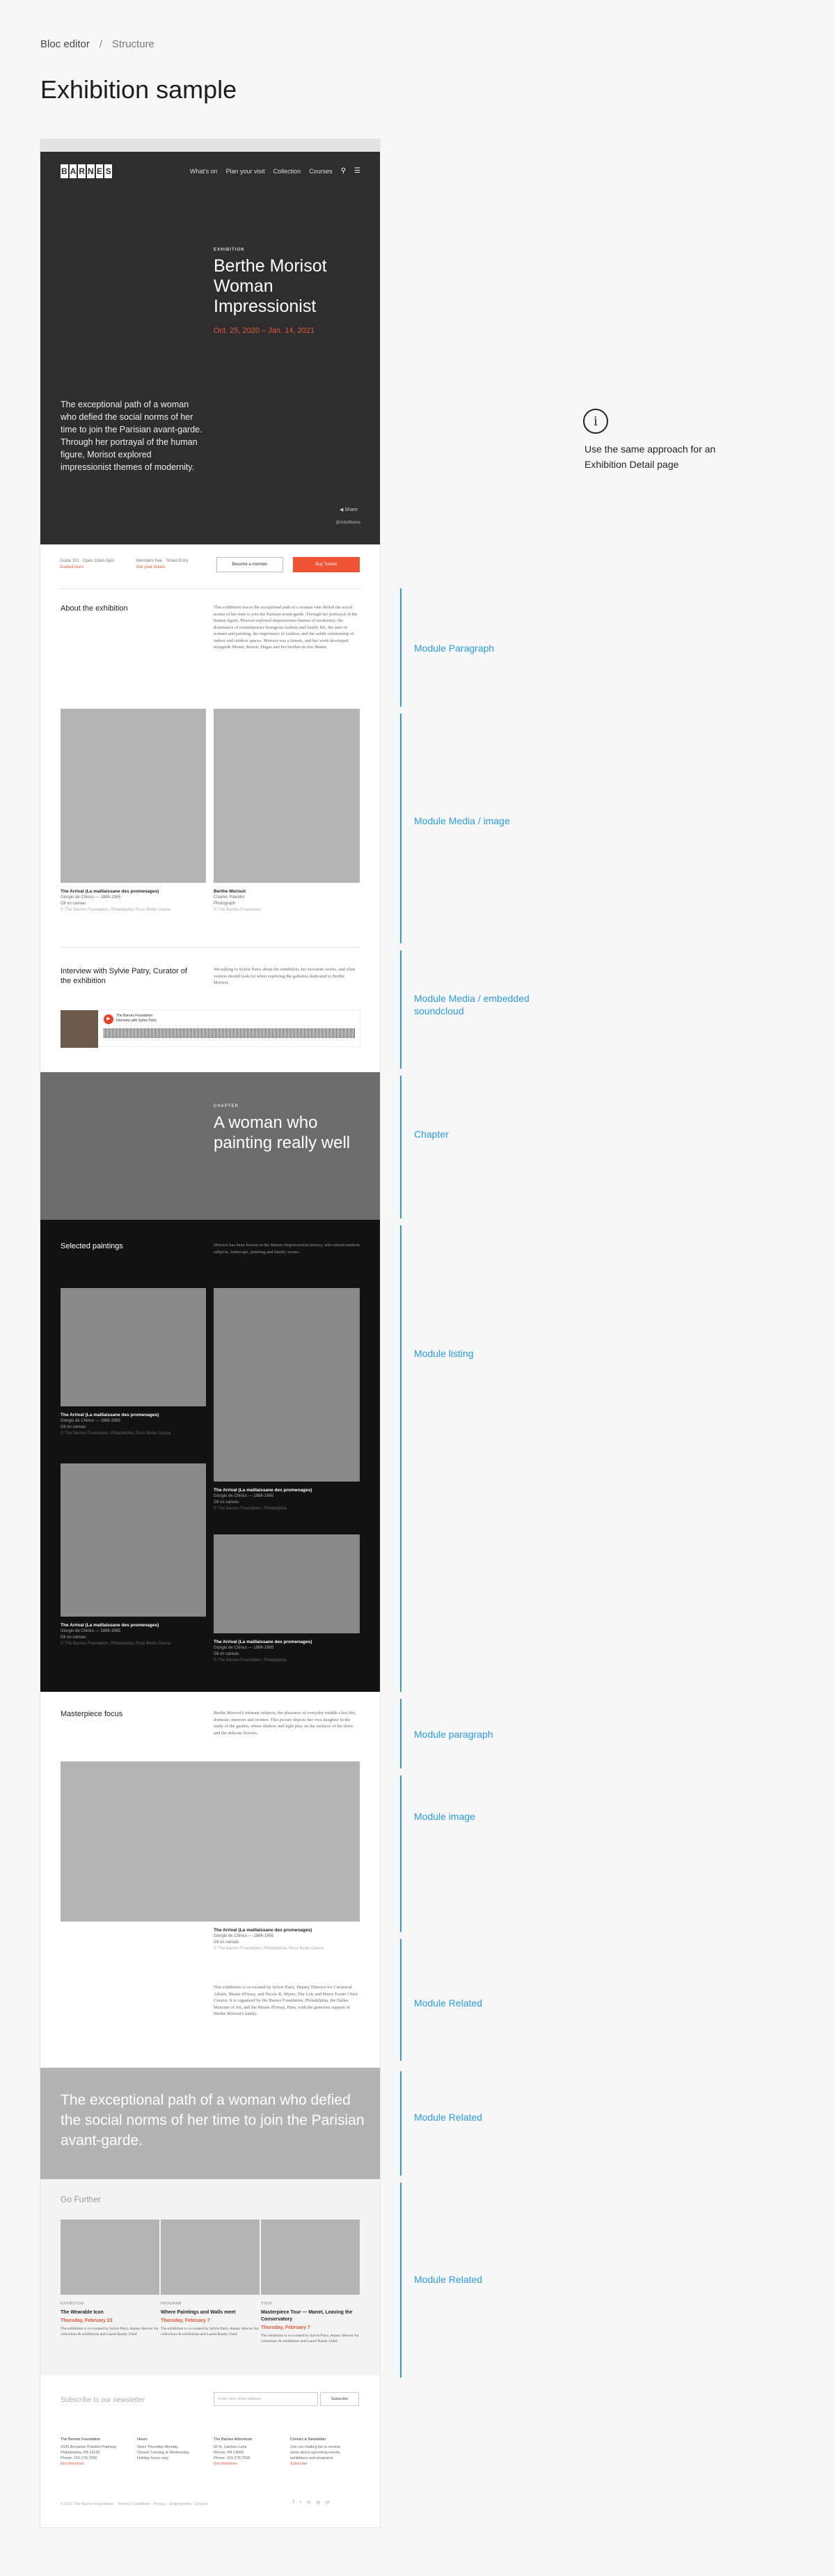 The width and height of the screenshot is (835, 2576). What do you see at coordinates (108, 1019) in the screenshot?
I see `play-icon: ▶` at bounding box center [108, 1019].